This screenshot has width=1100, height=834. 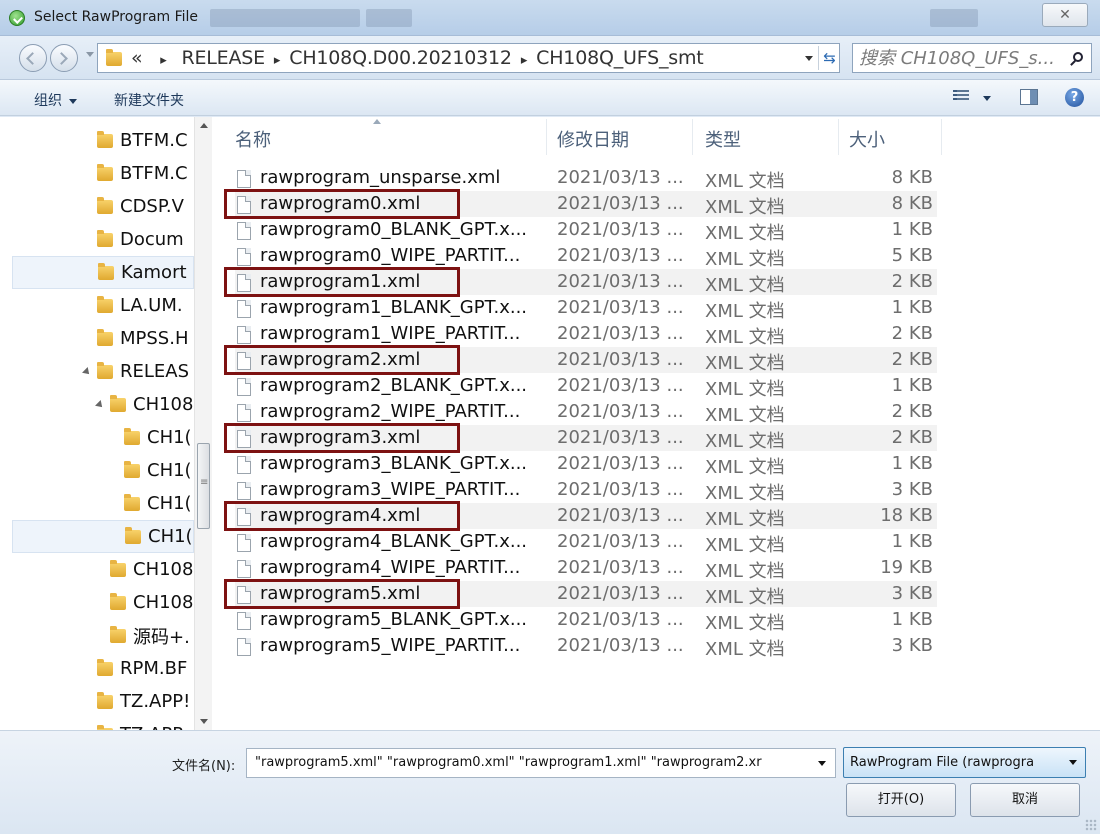 What do you see at coordinates (829, 58) in the screenshot?
I see `refresh-button: ⇆` at bounding box center [829, 58].